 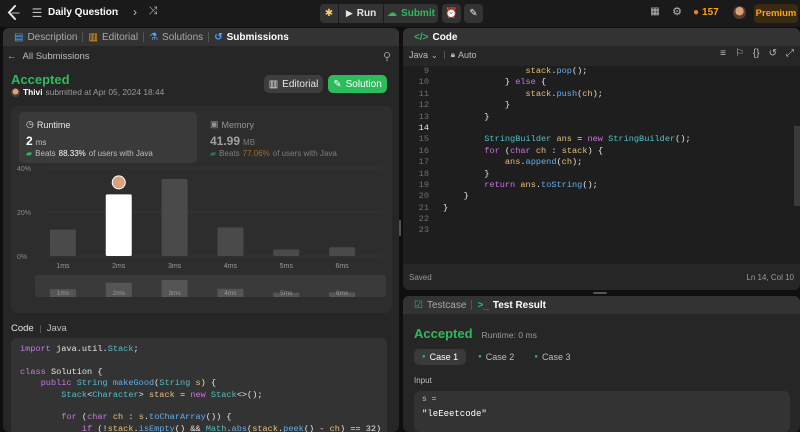 I want to click on beats-icon: ▰, so click(x=213, y=153).